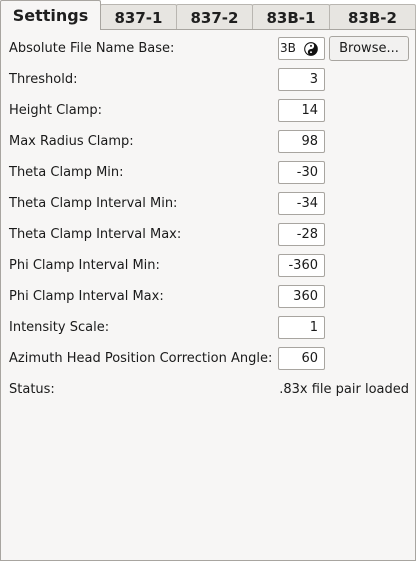  Describe the element at coordinates (56, 110) in the screenshot. I see `height-clamp-label: Height Clamp:` at that location.